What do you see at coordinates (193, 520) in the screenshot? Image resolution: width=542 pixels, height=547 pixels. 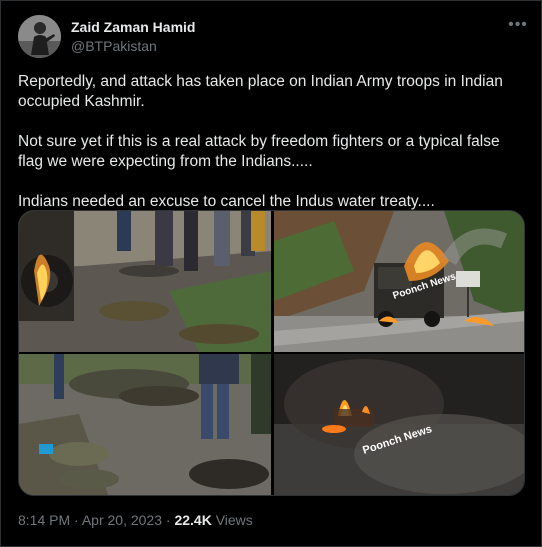 I see `views-count: 22.4K` at bounding box center [193, 520].